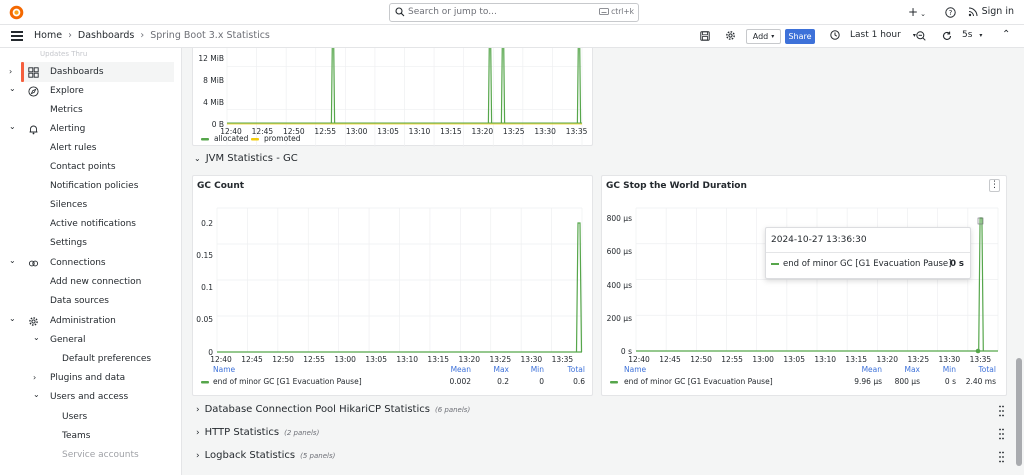 Image resolution: width=1024 pixels, height=475 pixels. What do you see at coordinates (90, 168) in the screenshot?
I see `sidebar-item-contact-points: Contact points` at bounding box center [90, 168].